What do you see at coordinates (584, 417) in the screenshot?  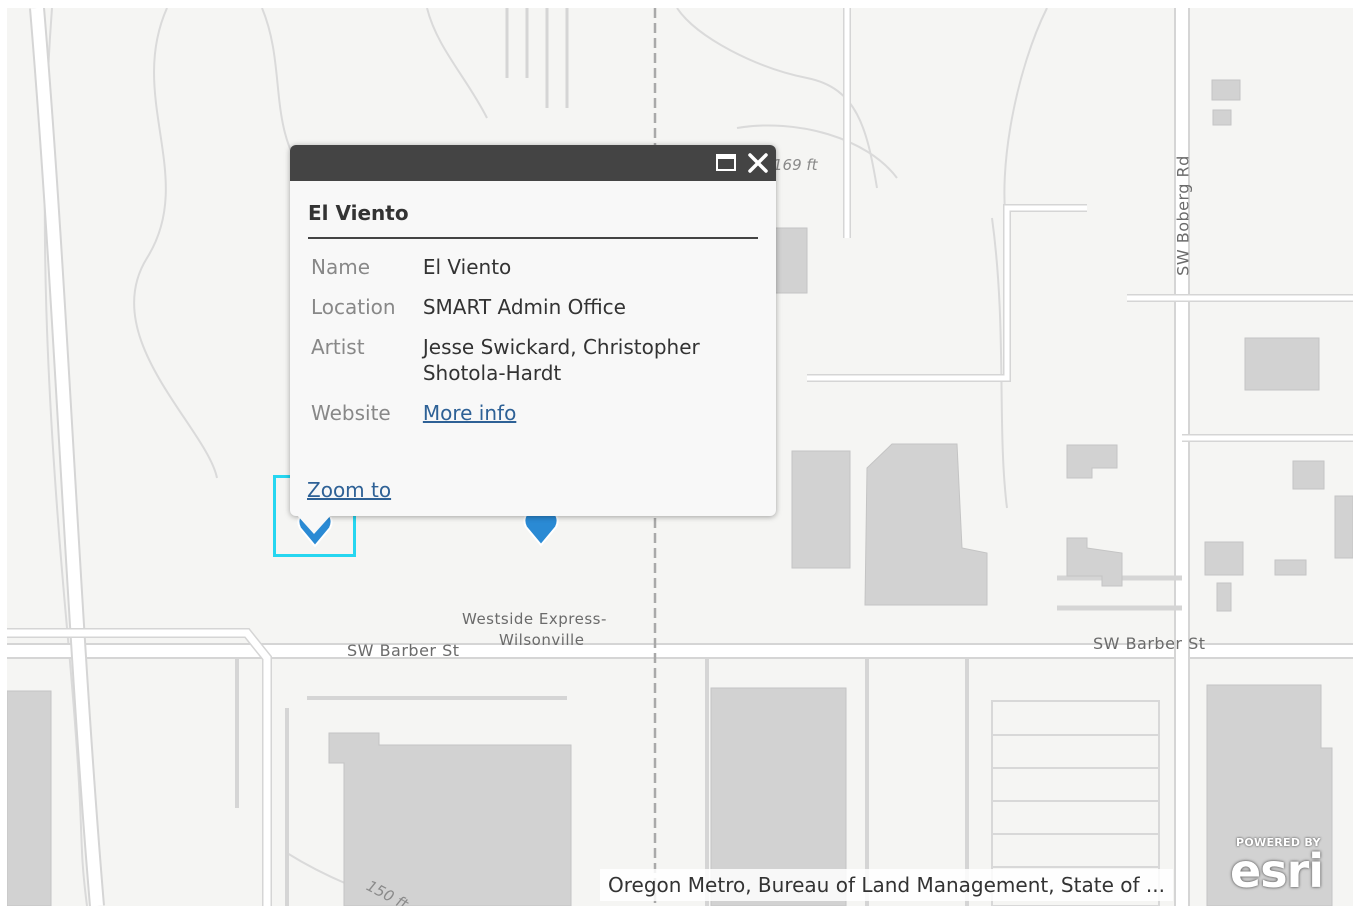 I see `attribute-value: More info` at bounding box center [584, 417].